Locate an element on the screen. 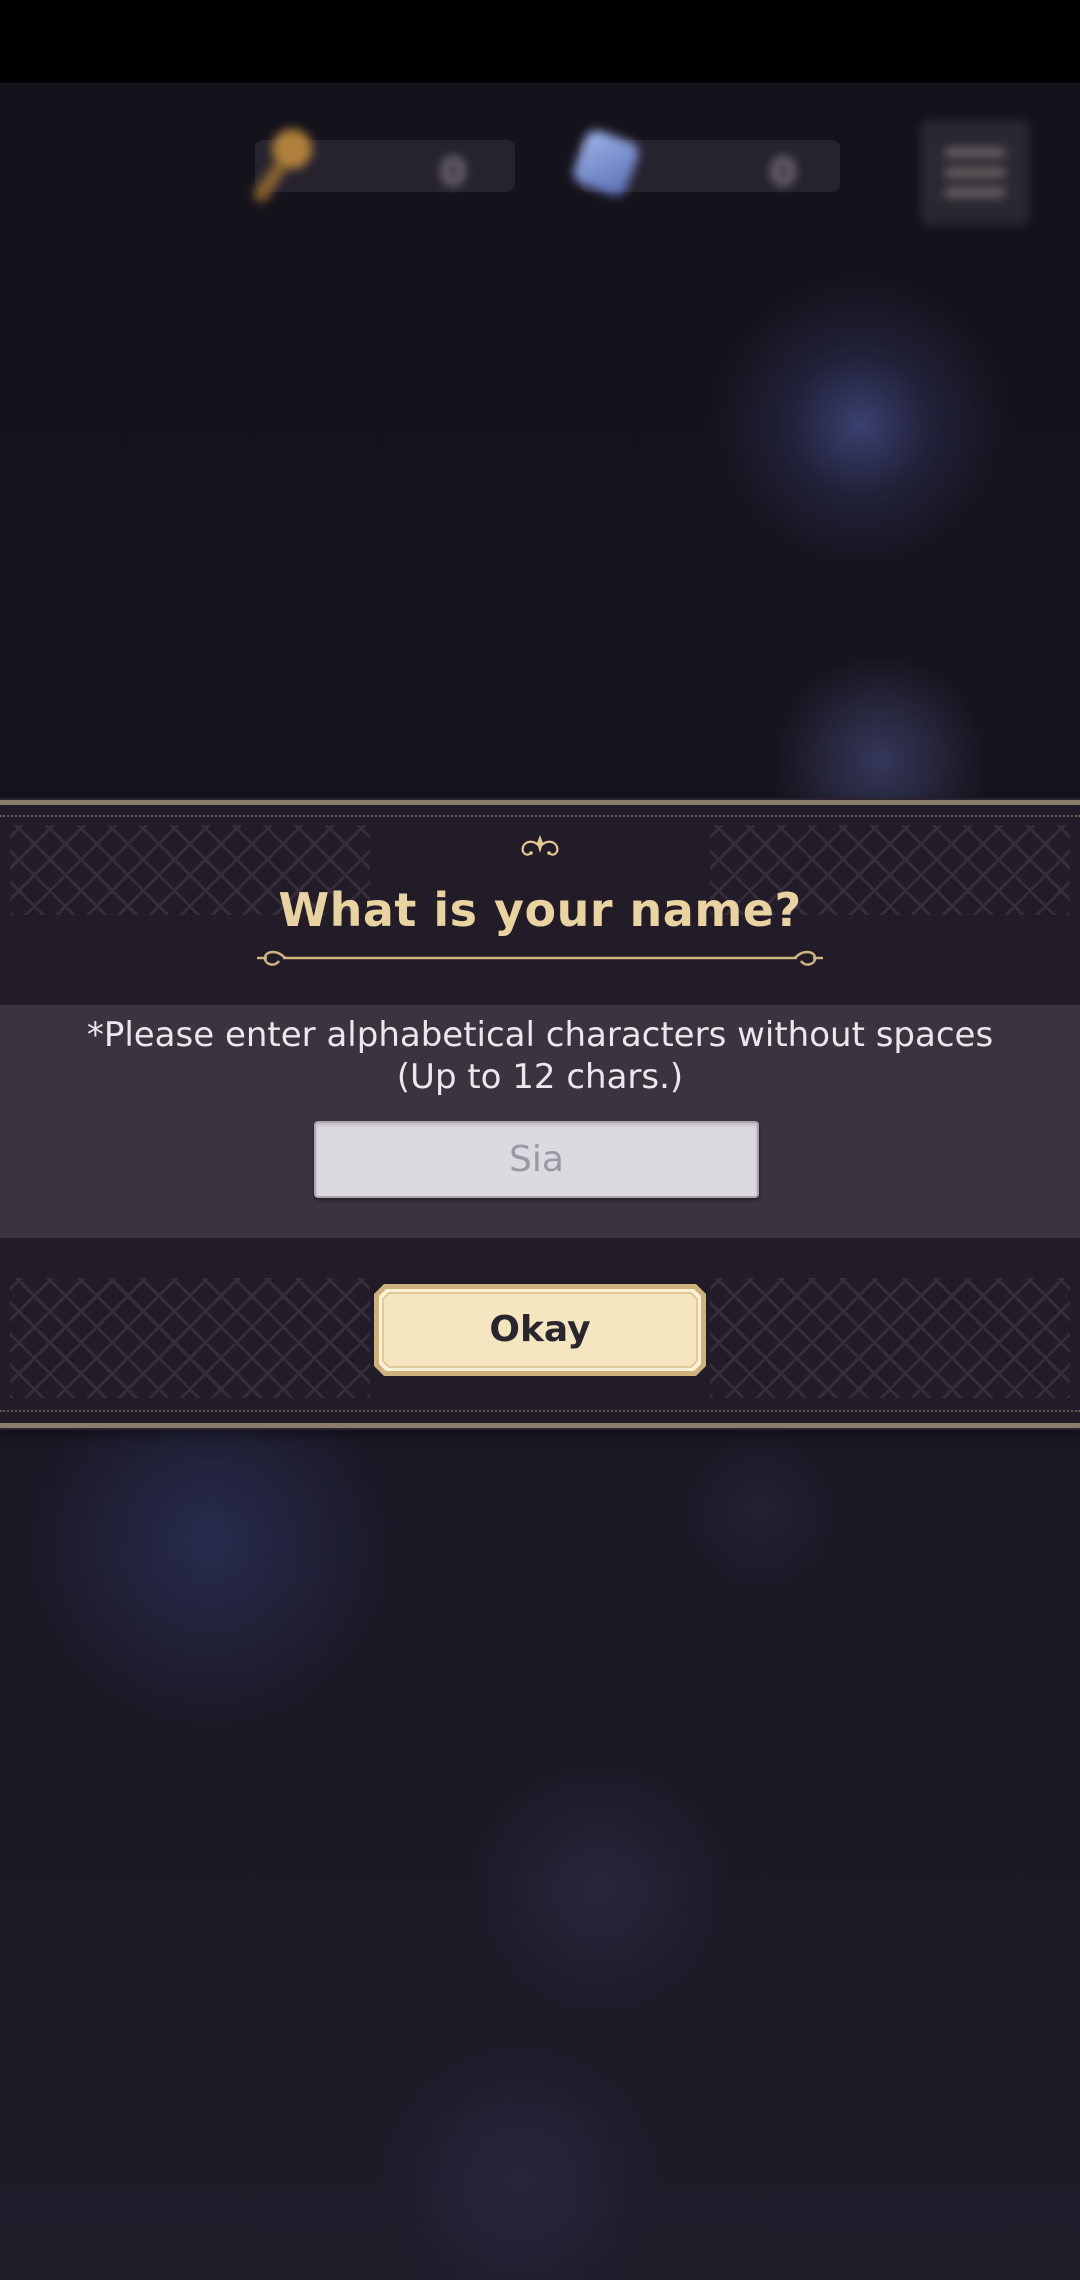 Image resolution: width=1080 pixels, height=2280 pixels. okay-button-label: Okay is located at coordinates (540, 1329).